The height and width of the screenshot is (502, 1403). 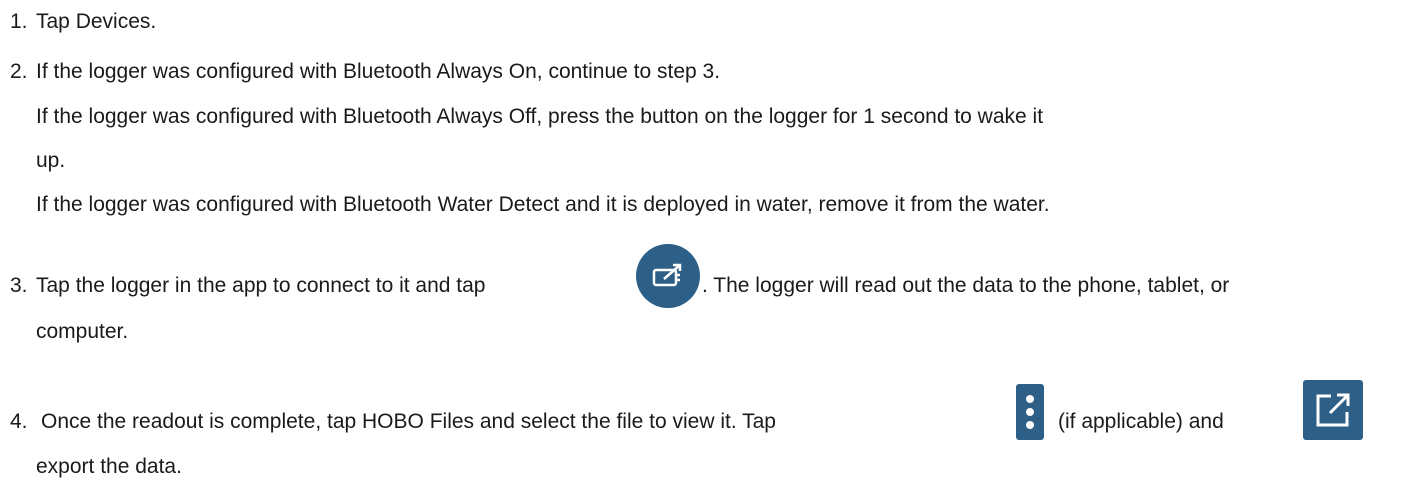 I want to click on step-1-text: Tap Devices., so click(x=96, y=21).